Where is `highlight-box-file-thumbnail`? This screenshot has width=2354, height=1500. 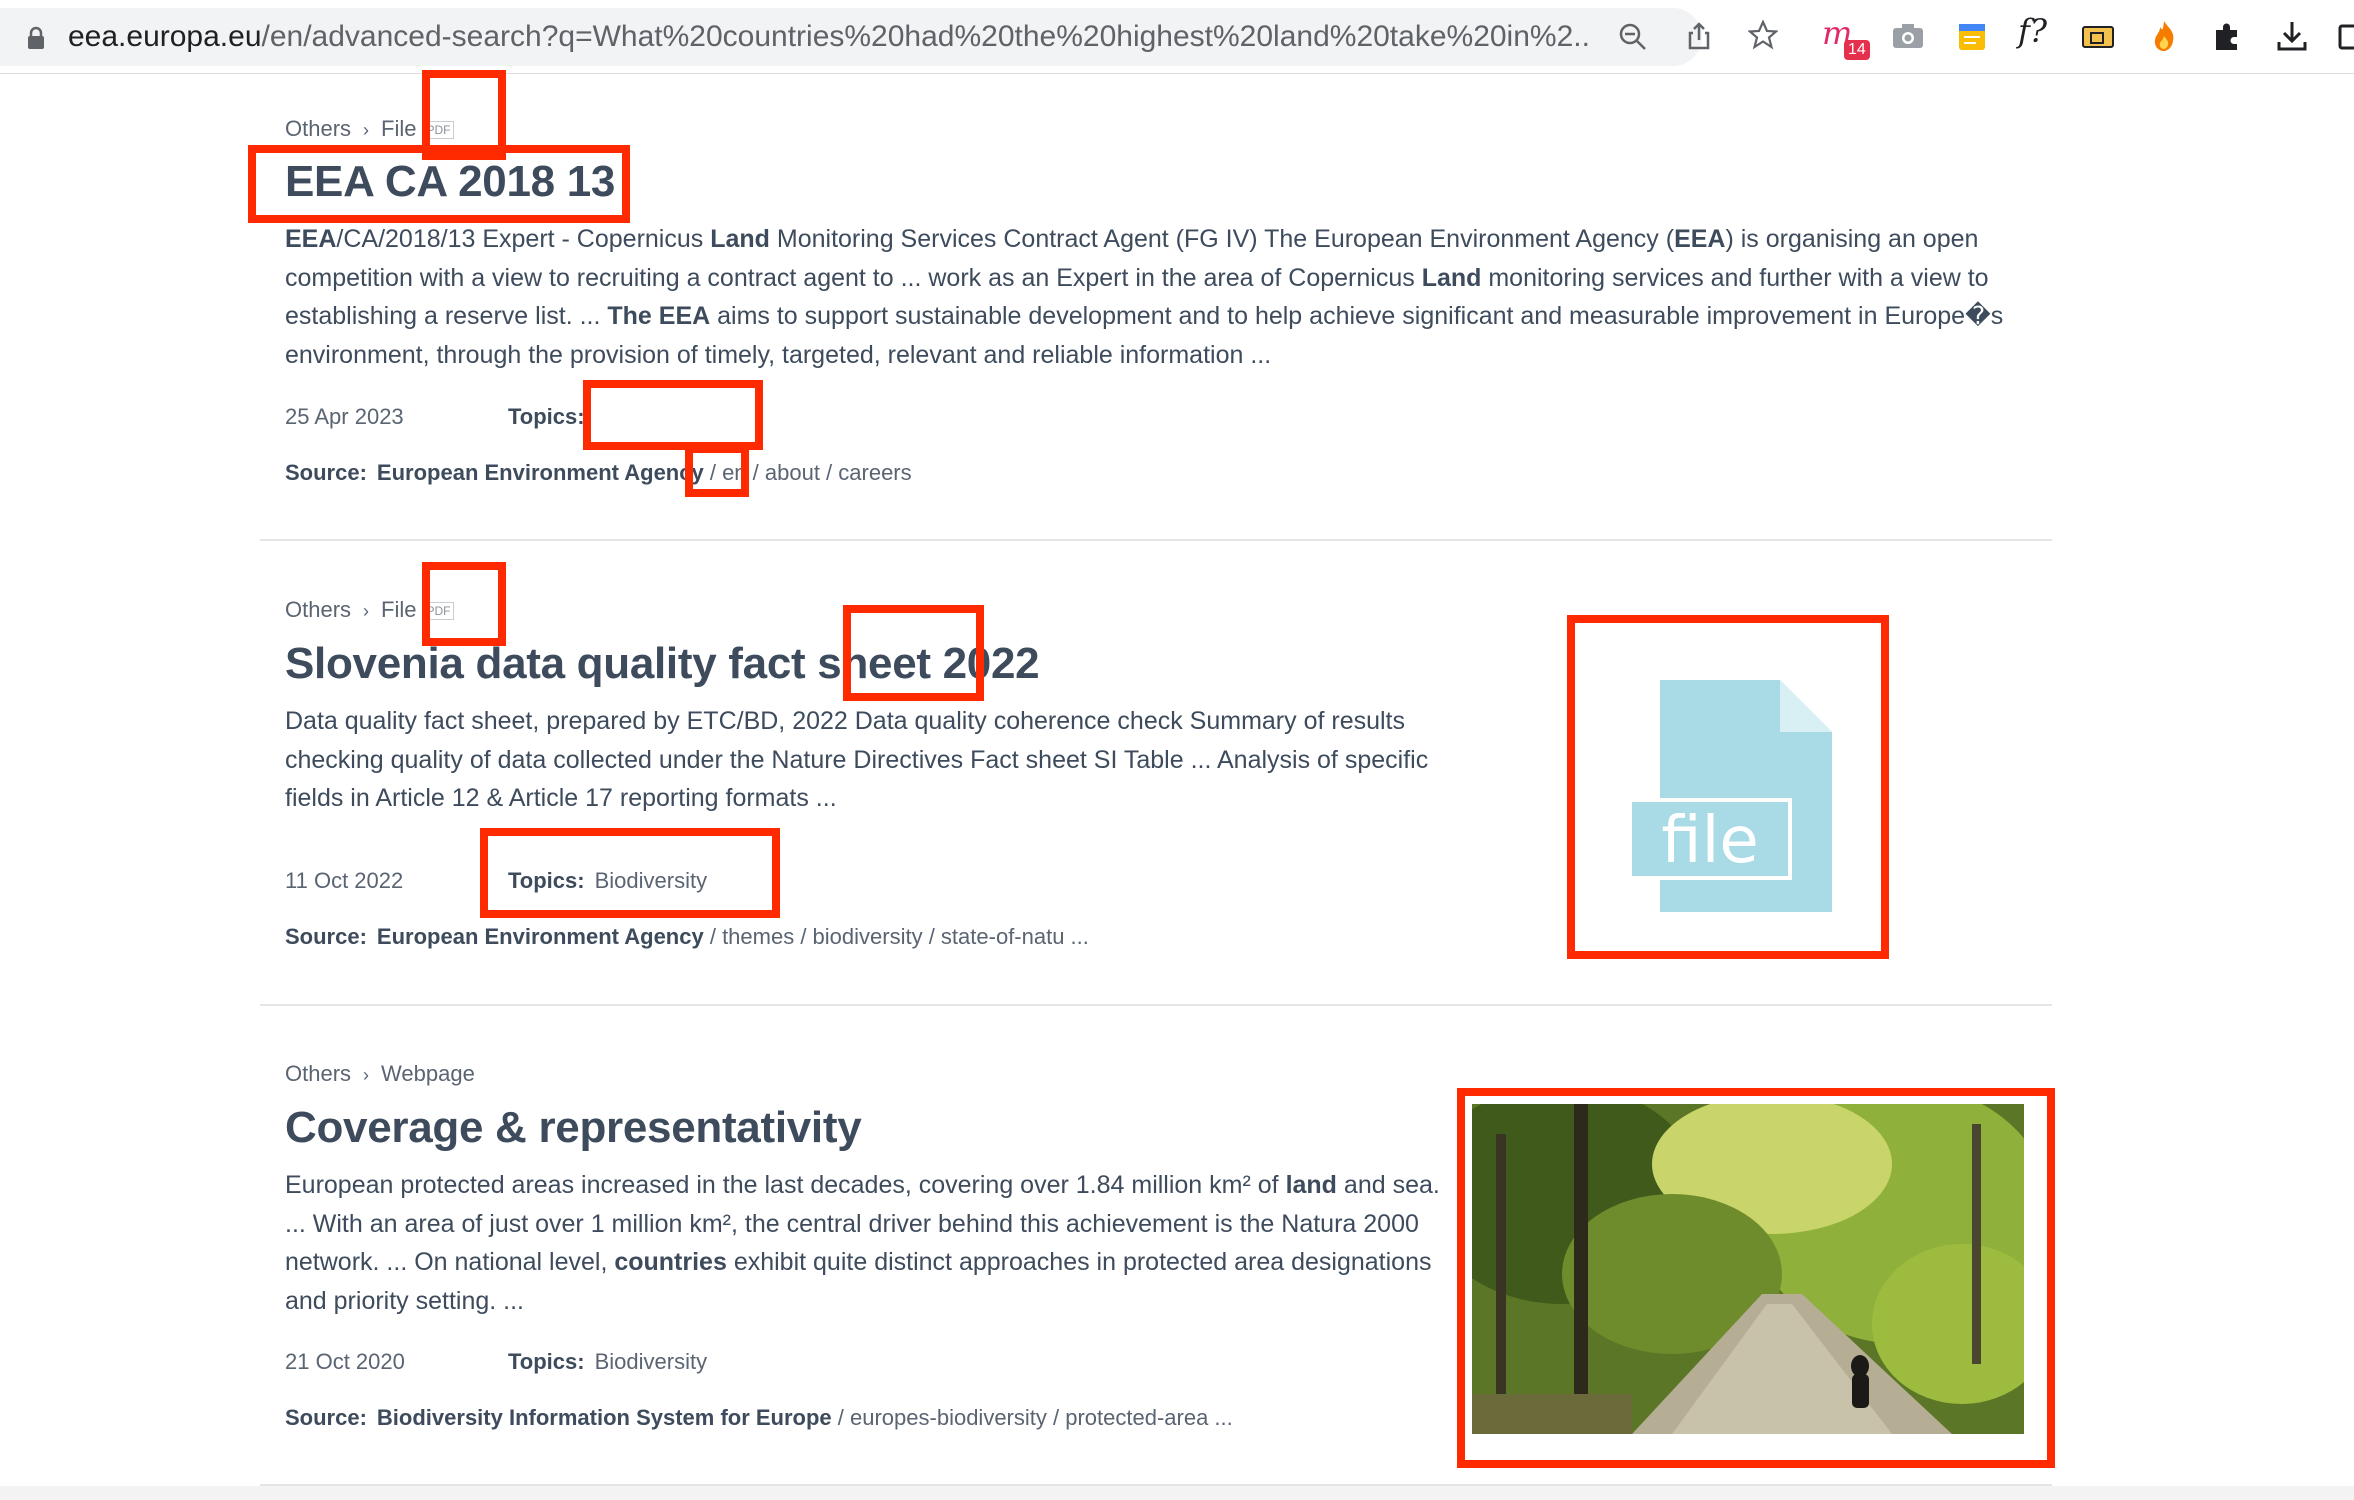
highlight-box-file-thumbnail is located at coordinates (1728, 787).